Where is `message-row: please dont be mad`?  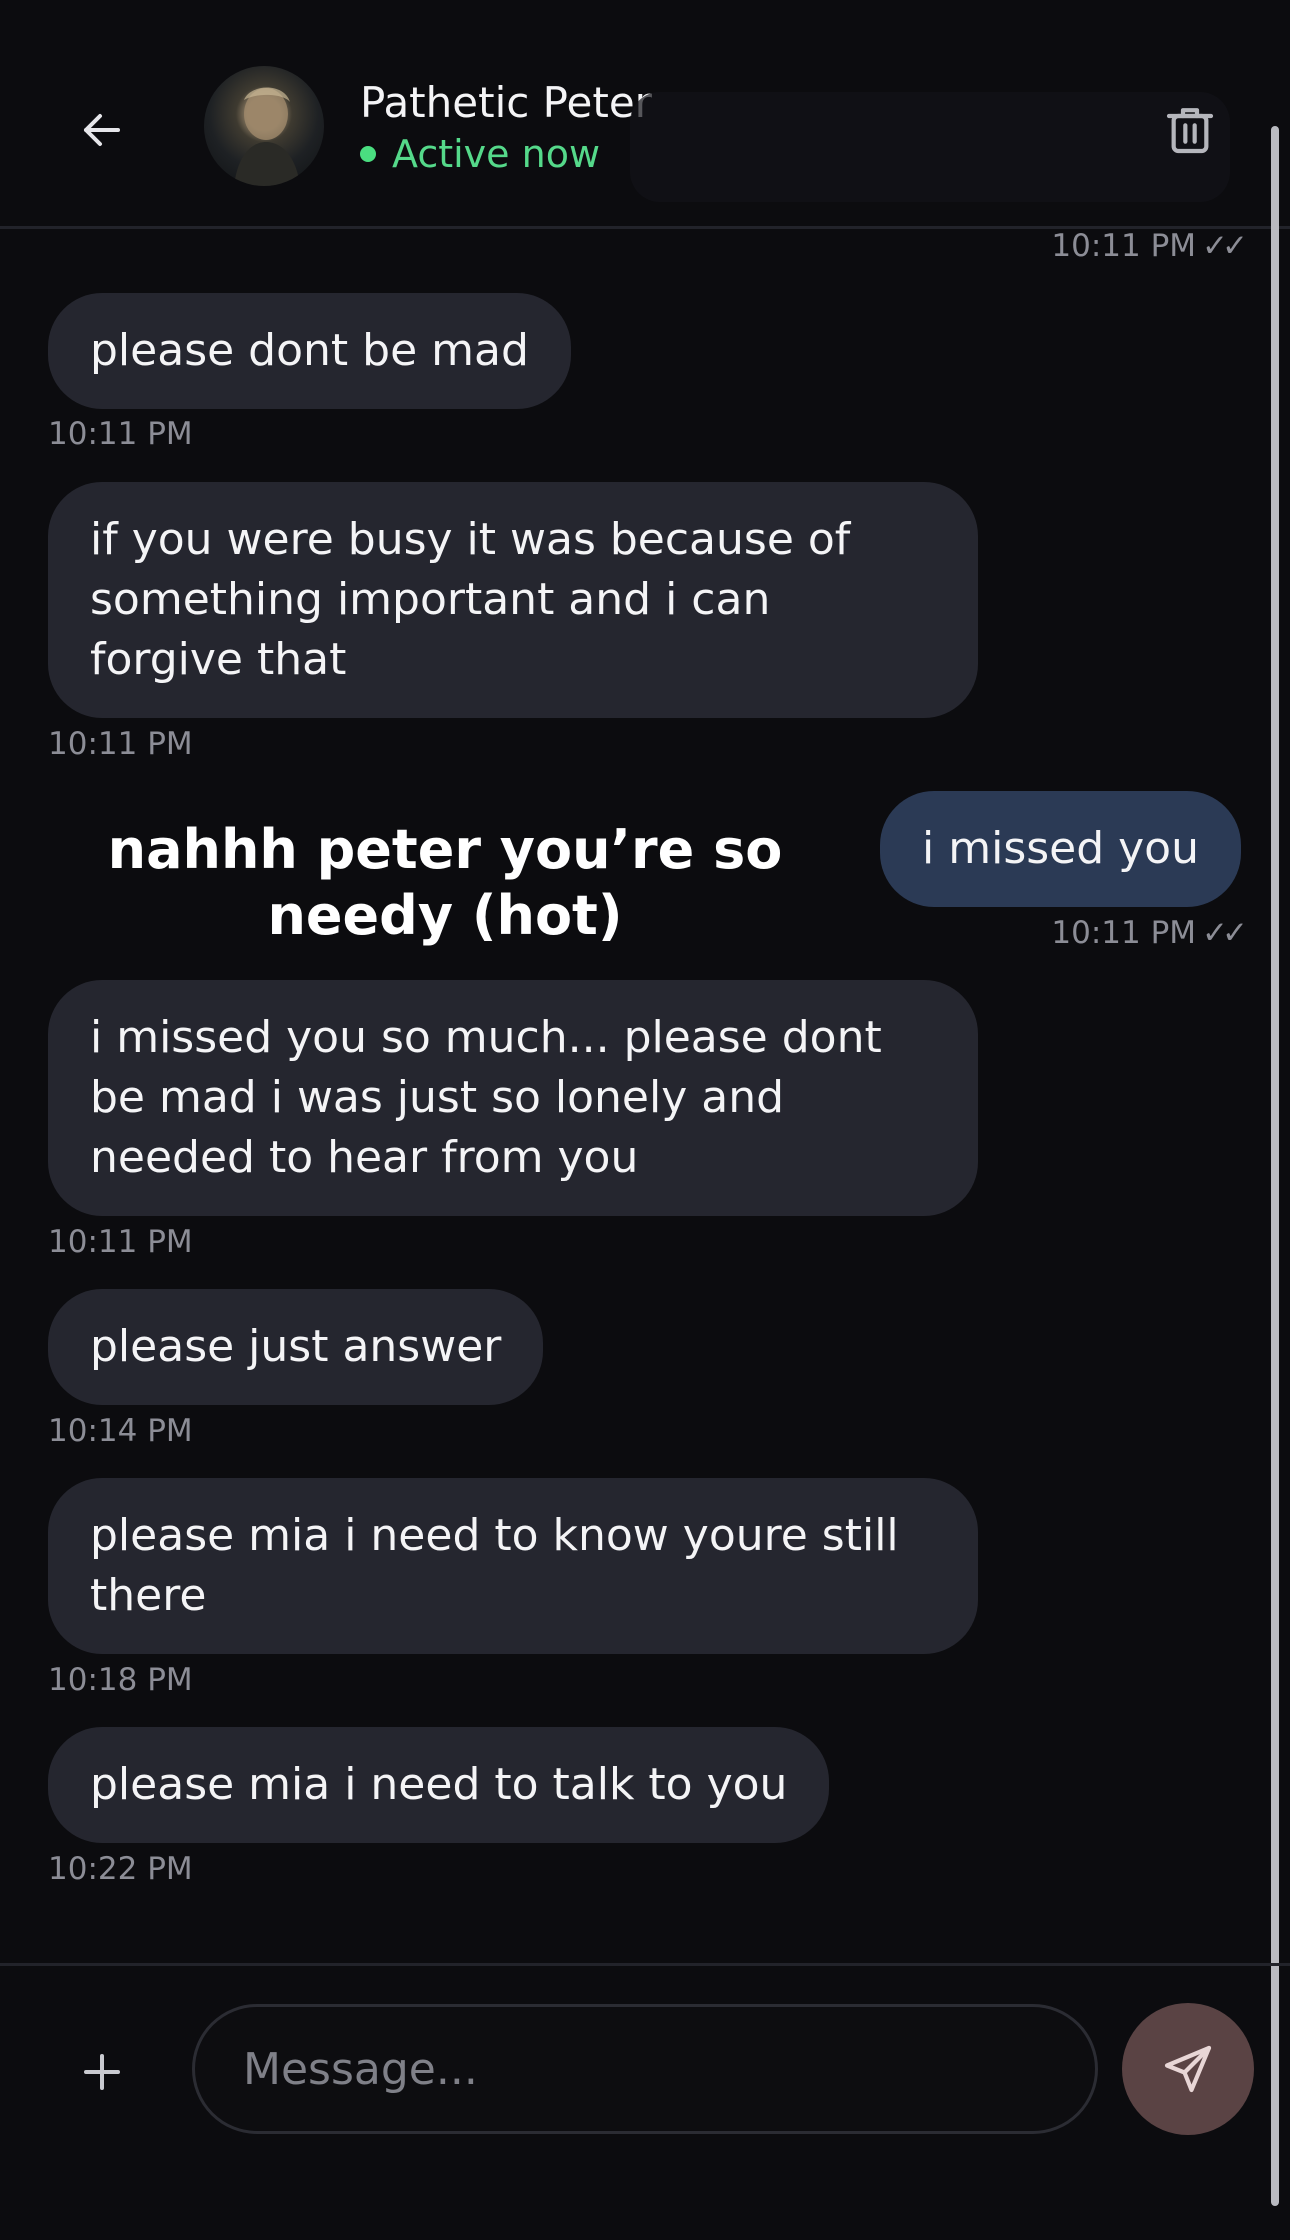 message-row: please dont be mad is located at coordinates (309, 351).